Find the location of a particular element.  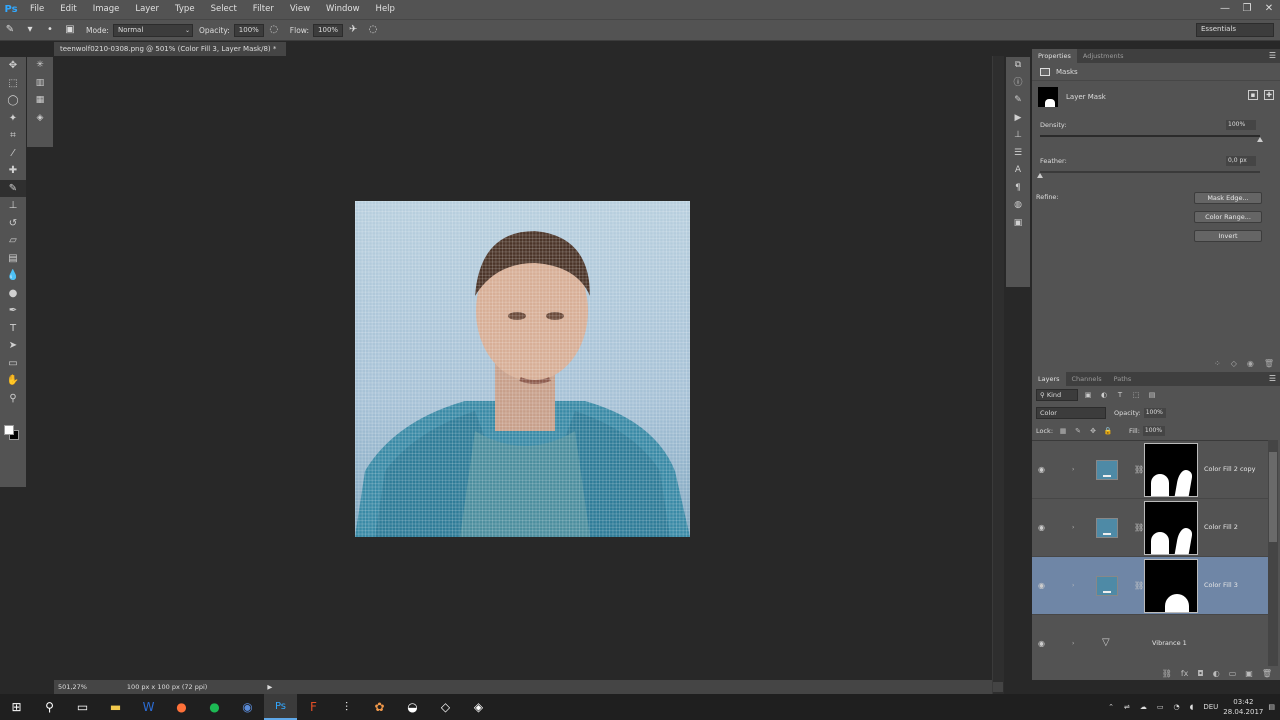

link-icon: ⛓ is located at coordinates (1139, 469).